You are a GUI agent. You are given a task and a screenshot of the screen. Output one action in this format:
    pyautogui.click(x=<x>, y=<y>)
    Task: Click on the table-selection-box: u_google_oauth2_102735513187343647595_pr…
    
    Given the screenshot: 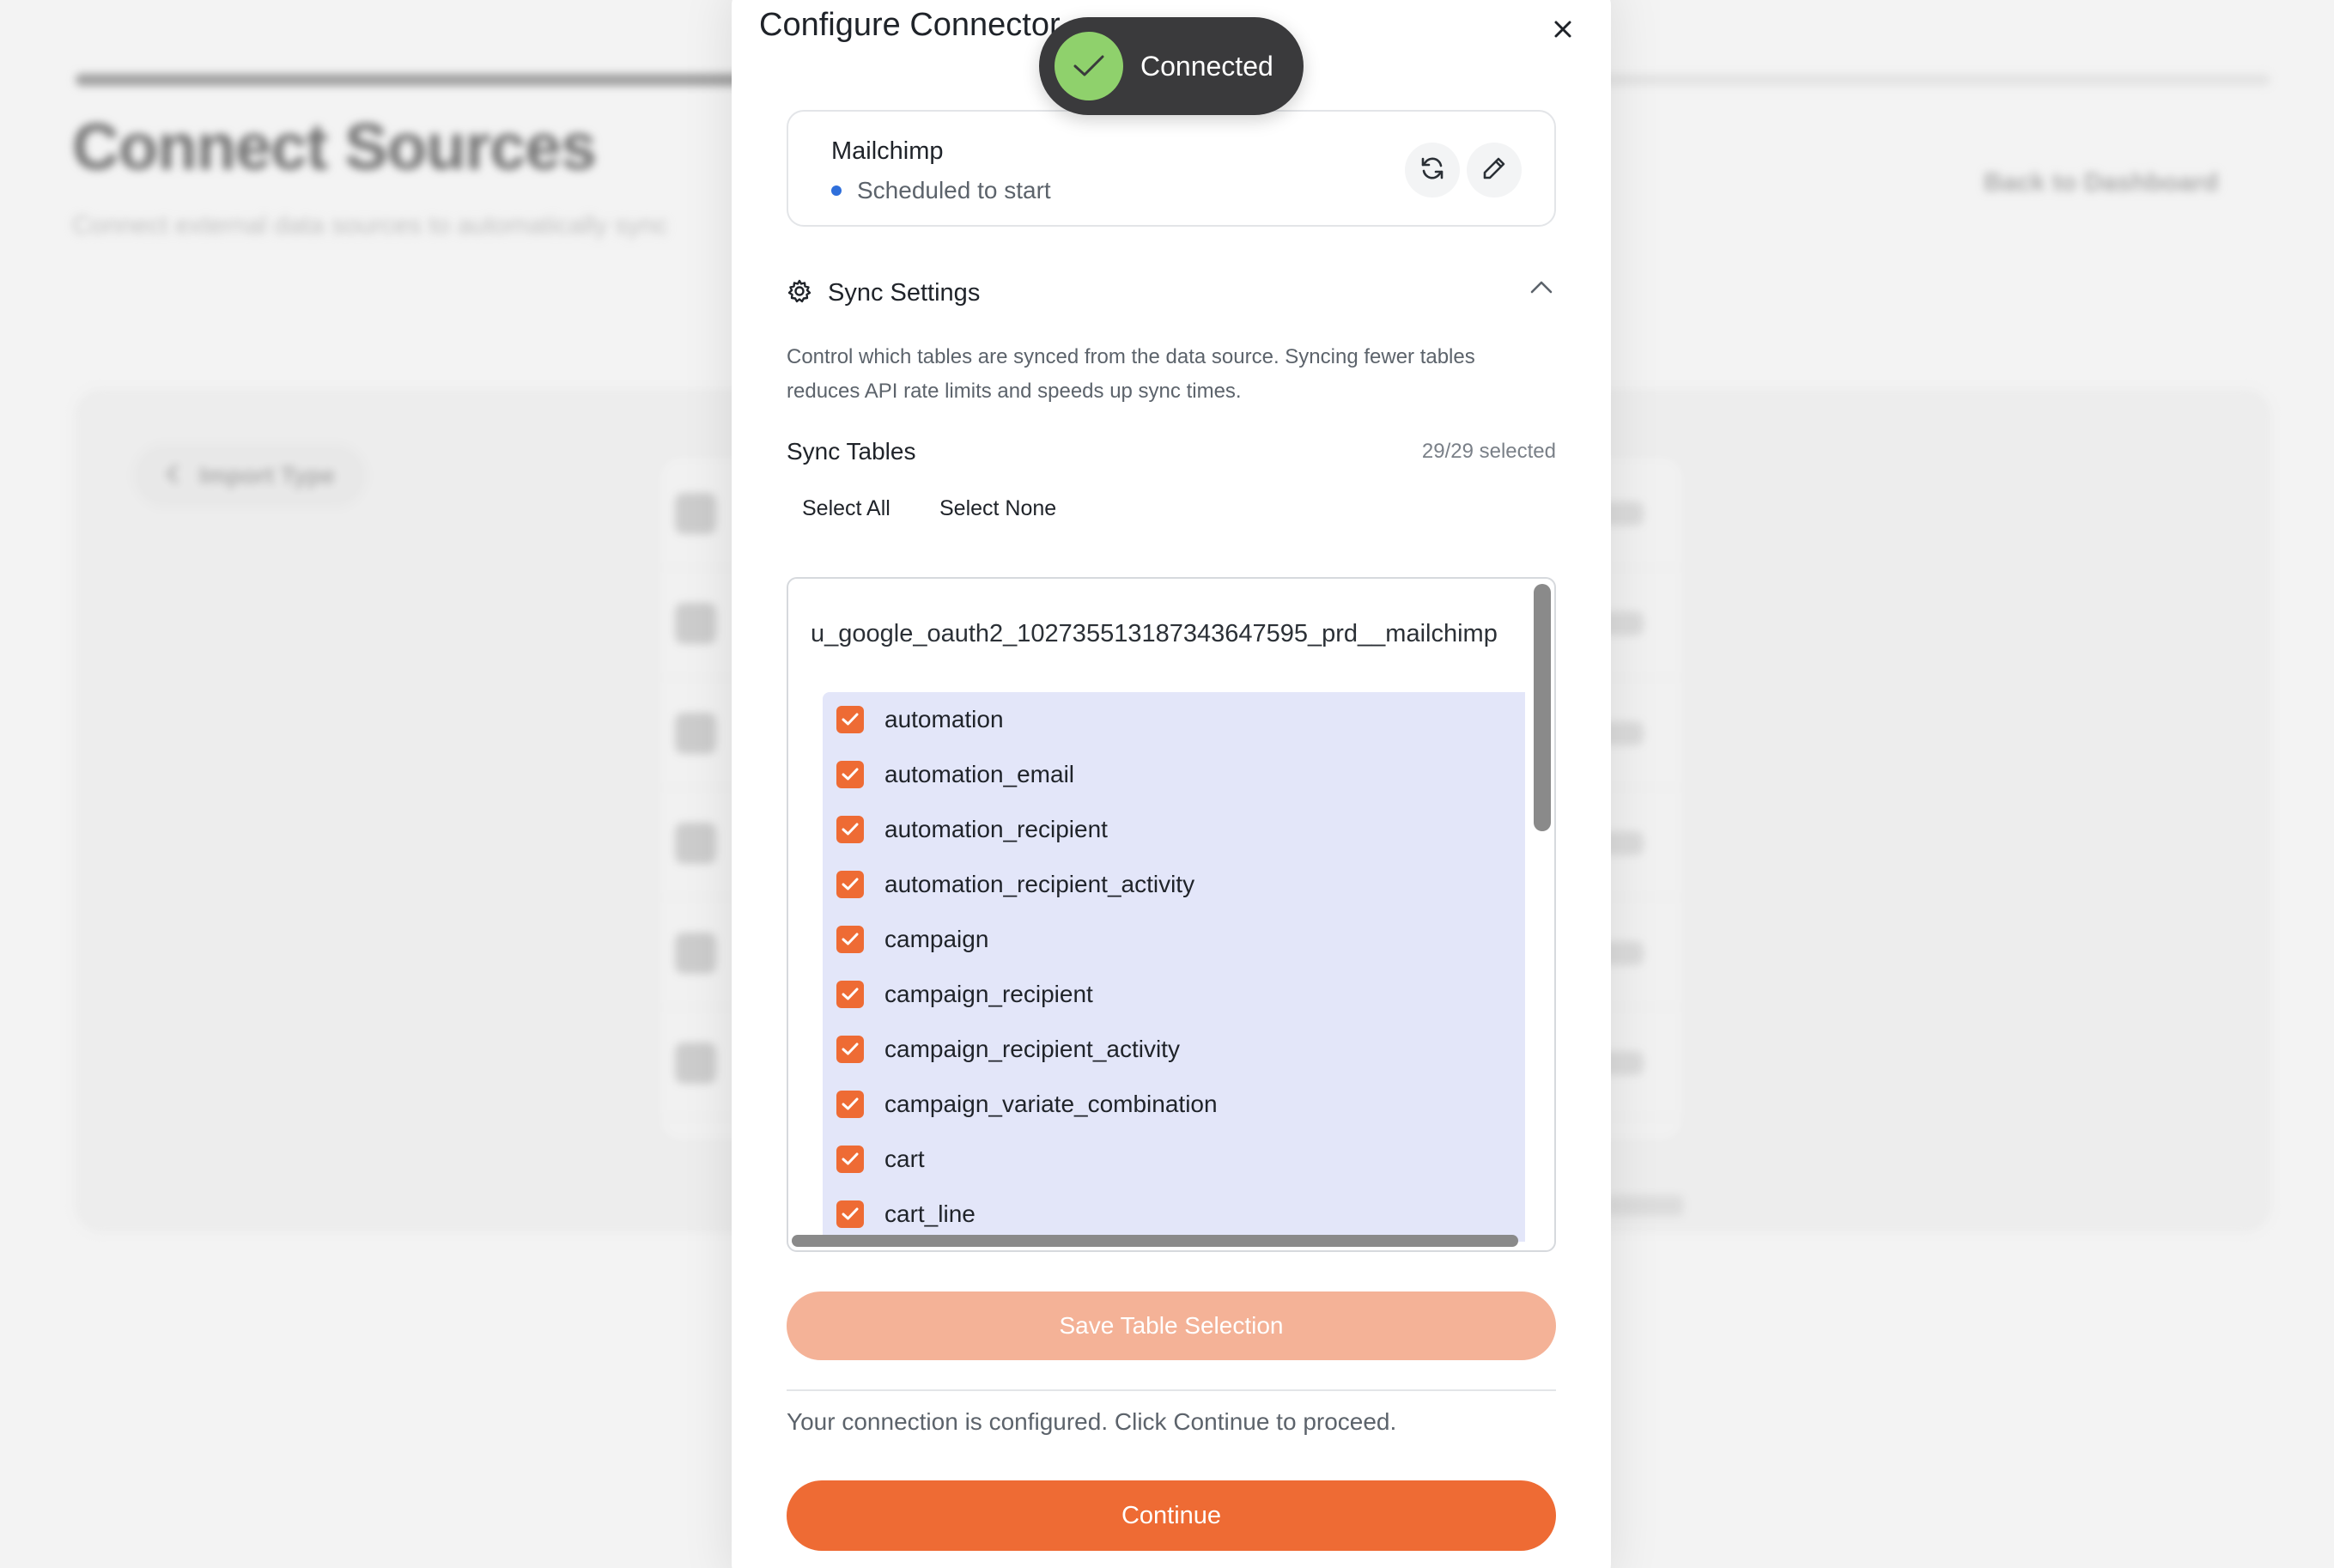 What is the action you would take?
    pyautogui.click(x=1171, y=914)
    